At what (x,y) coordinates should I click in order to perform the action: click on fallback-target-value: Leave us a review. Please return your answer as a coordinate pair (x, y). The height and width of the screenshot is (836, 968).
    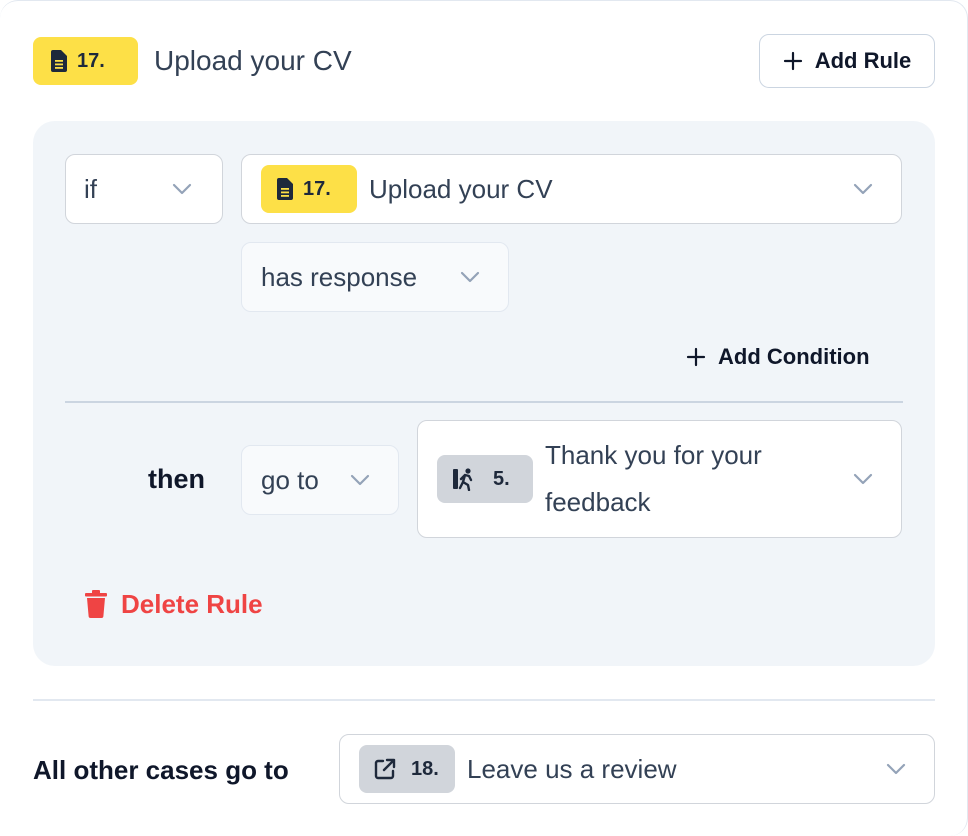
    Looking at the image, I should click on (572, 768).